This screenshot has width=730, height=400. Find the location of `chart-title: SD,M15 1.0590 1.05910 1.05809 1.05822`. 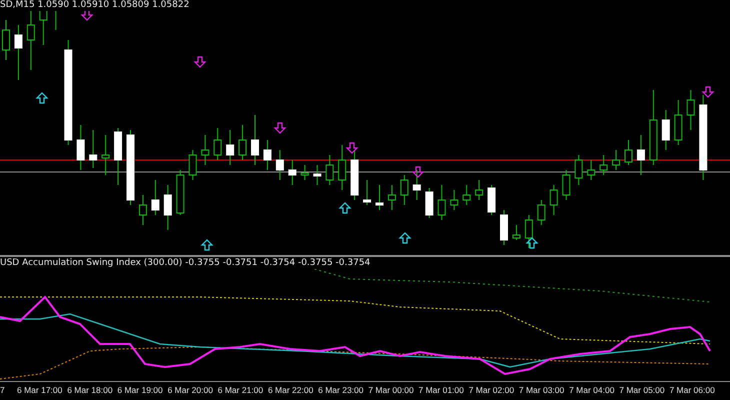

chart-title: SD,M15 1.0590 1.05910 1.05809 1.05822 is located at coordinates (95, 5).